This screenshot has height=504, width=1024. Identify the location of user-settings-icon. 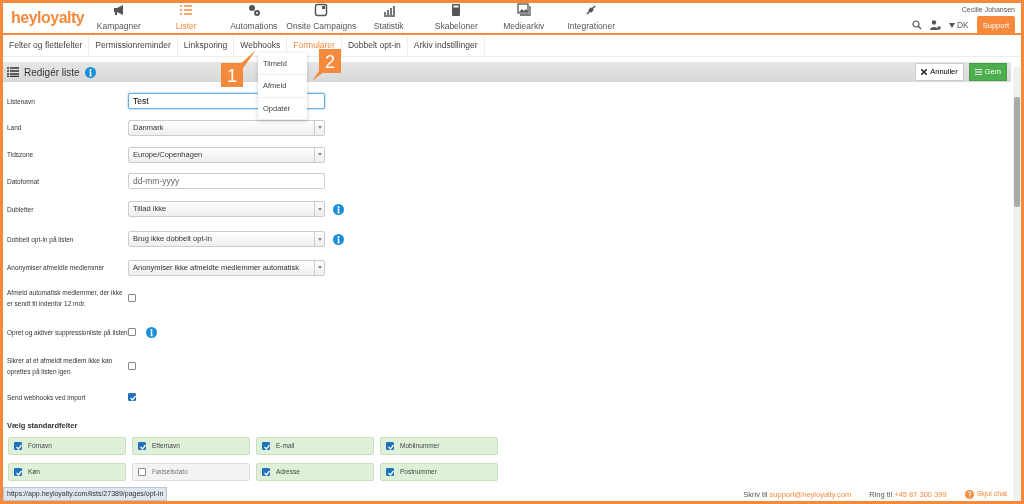
(935, 25).